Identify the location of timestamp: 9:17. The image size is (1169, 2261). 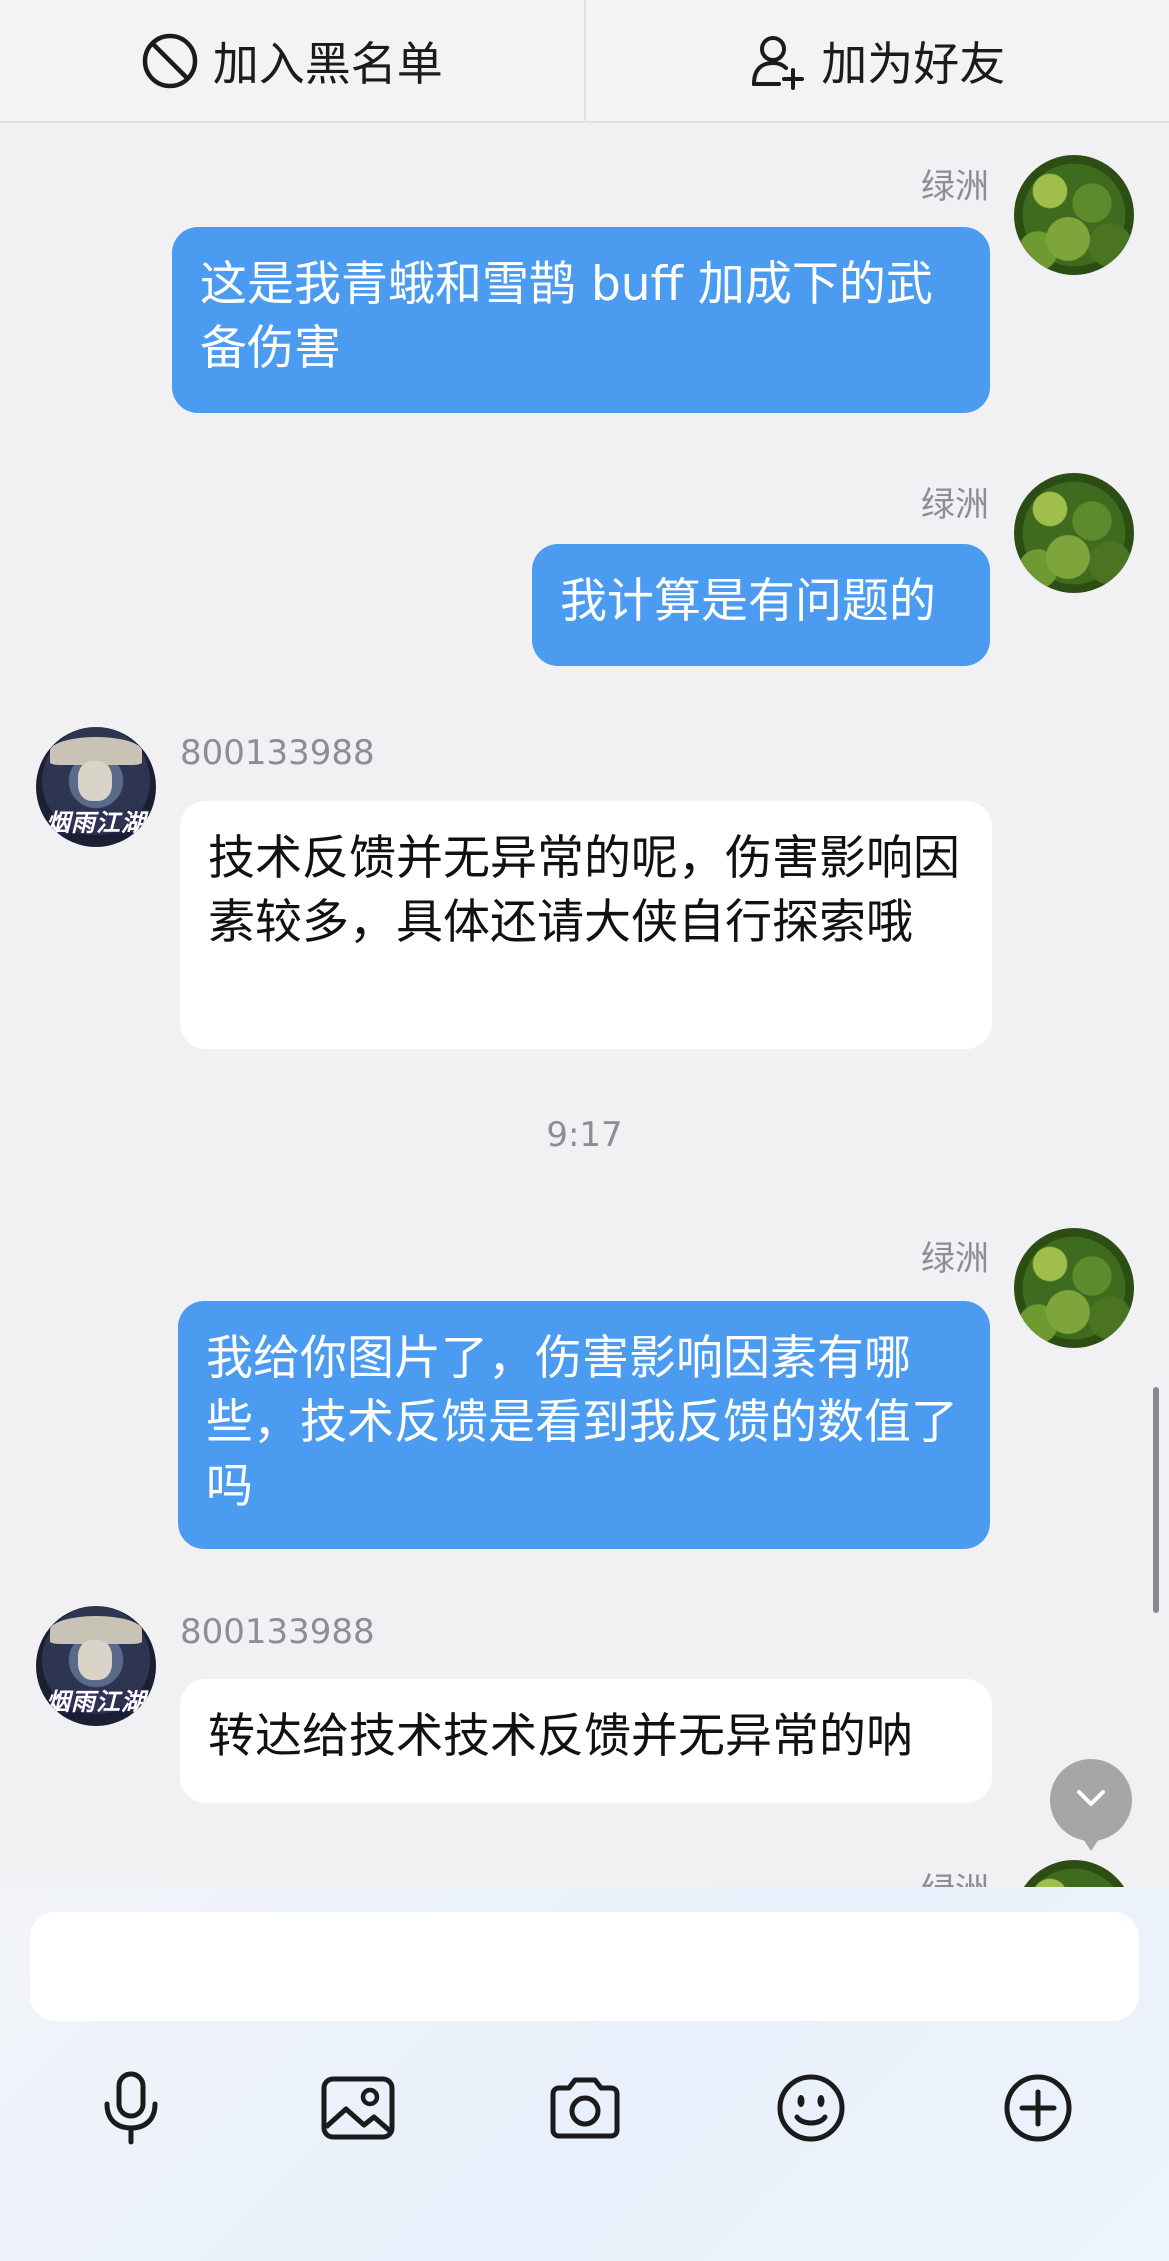
(584, 1135).